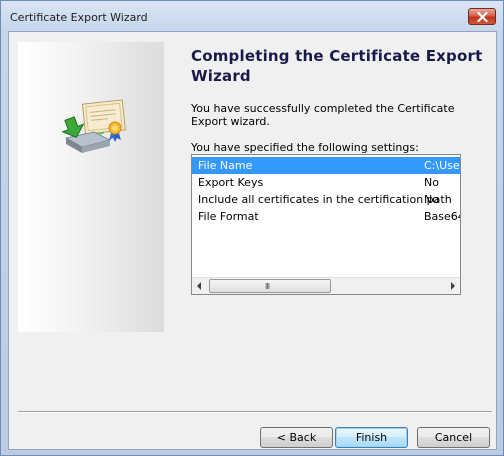 This screenshot has height=456, width=504. Describe the element at coordinates (225, 165) in the screenshot. I see `setting-name: File Name` at that location.